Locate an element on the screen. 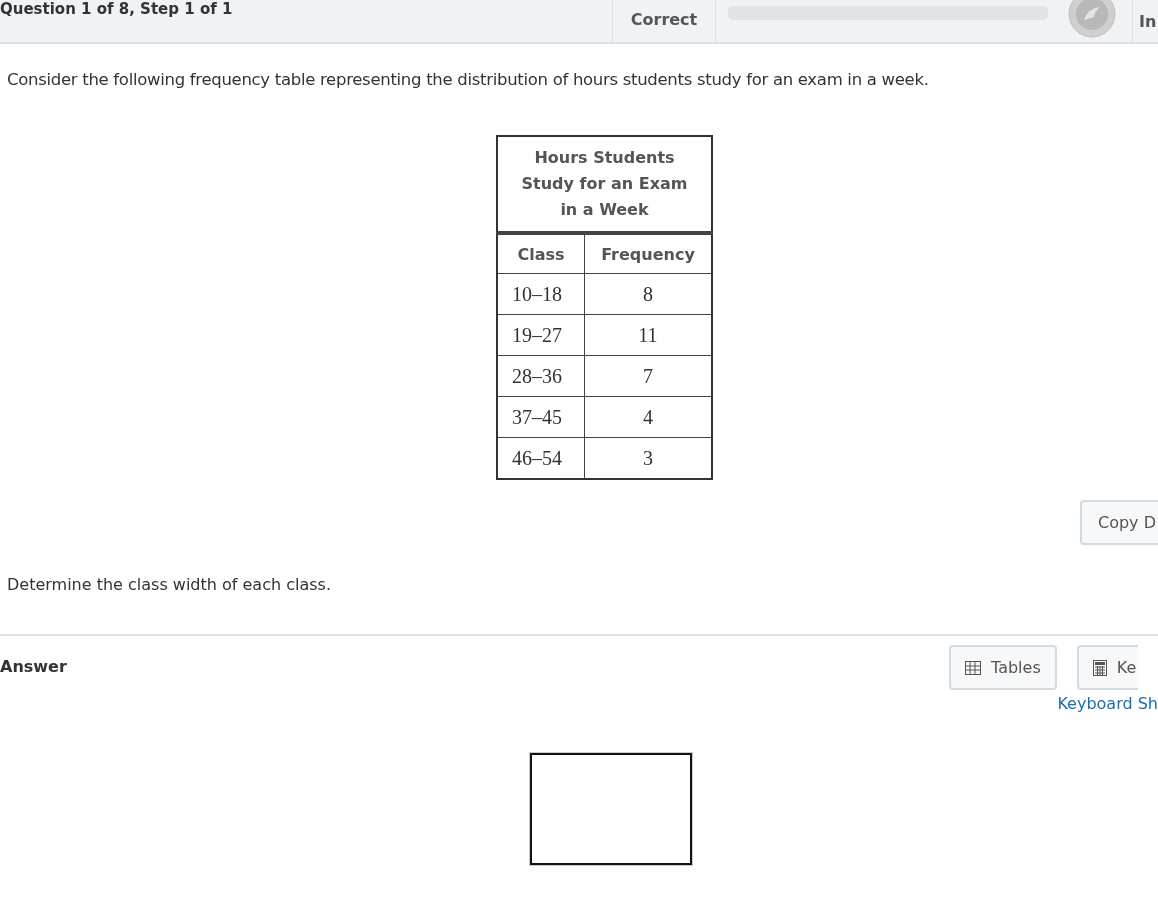  table-cell: 10–18 is located at coordinates (541, 294).